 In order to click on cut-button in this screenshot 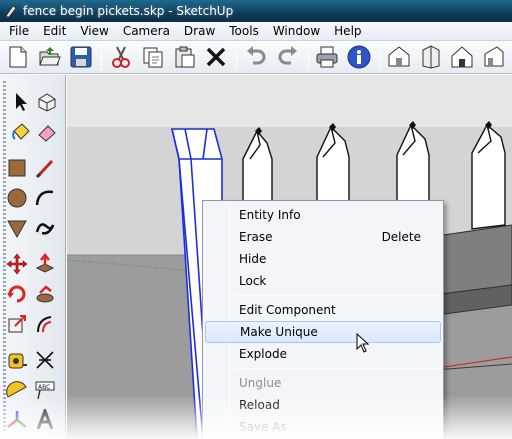, I will do `click(121, 57)`.